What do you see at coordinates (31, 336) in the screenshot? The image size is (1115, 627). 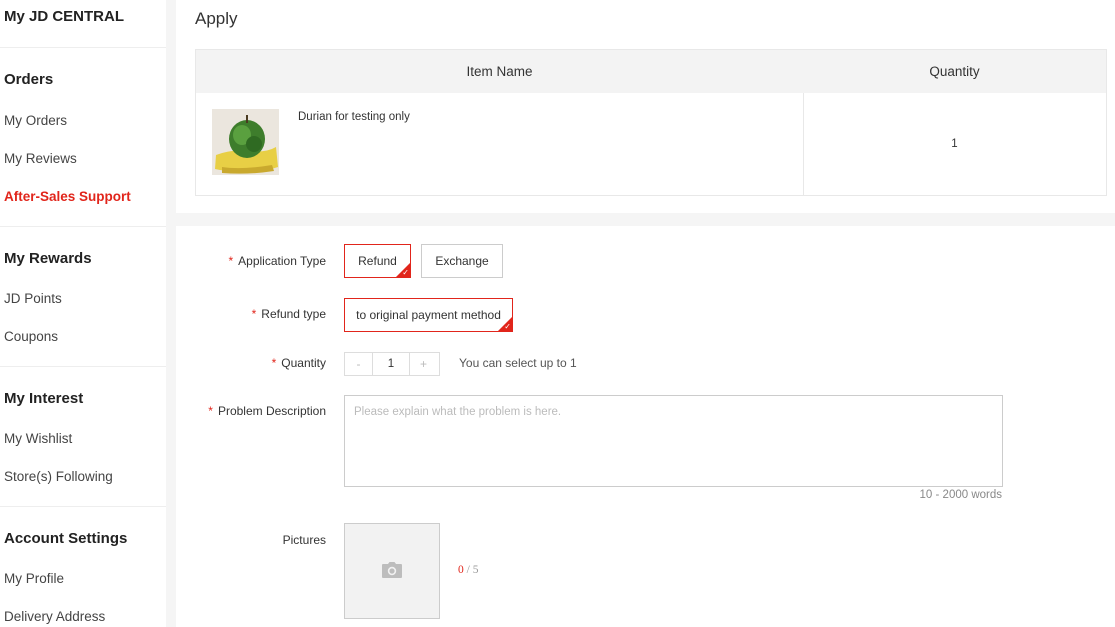 I see `sidebar-item-coupons: Coupons` at bounding box center [31, 336].